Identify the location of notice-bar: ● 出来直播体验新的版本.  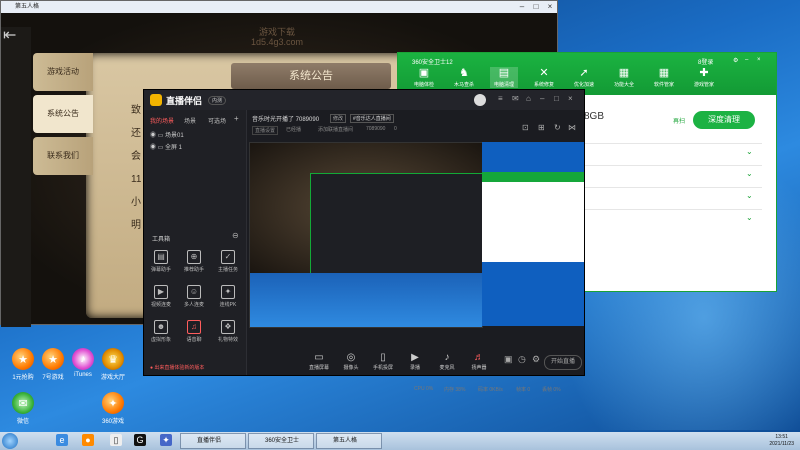
(177, 367).